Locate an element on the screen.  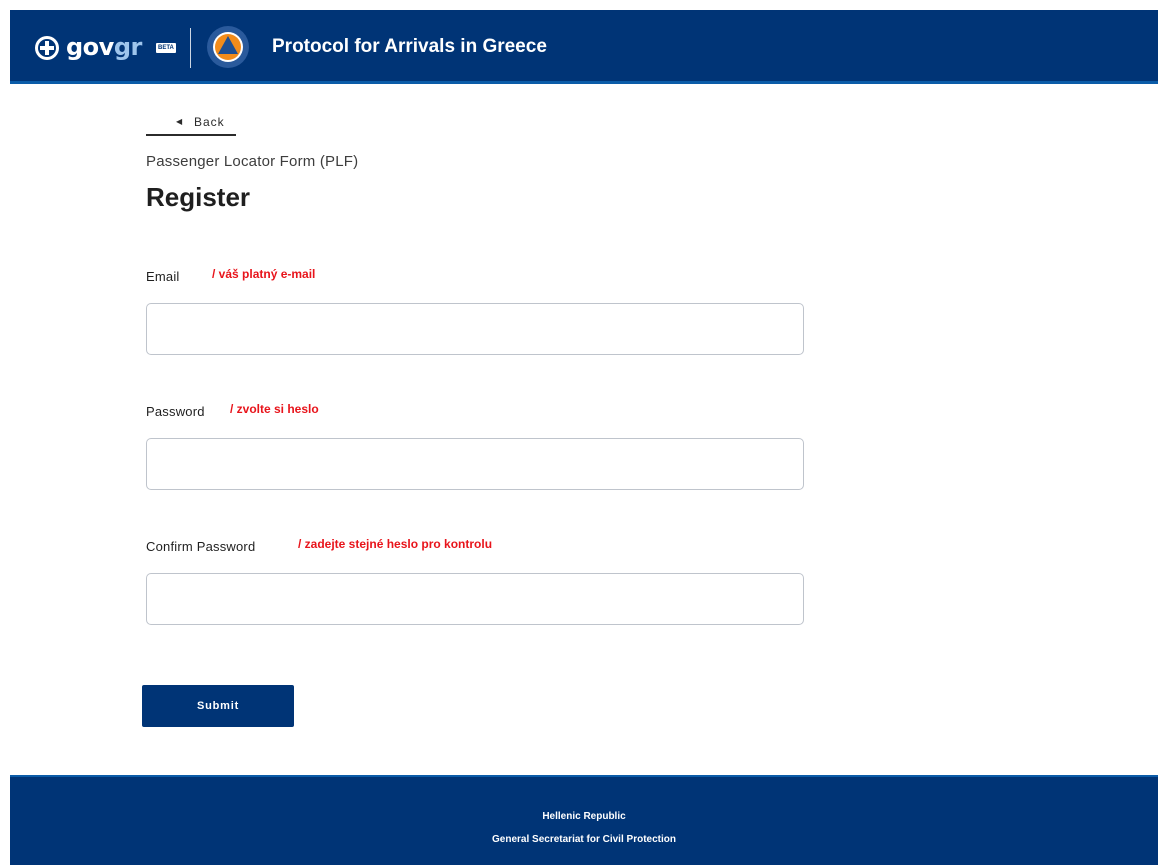
page-title: Register is located at coordinates (198, 197).